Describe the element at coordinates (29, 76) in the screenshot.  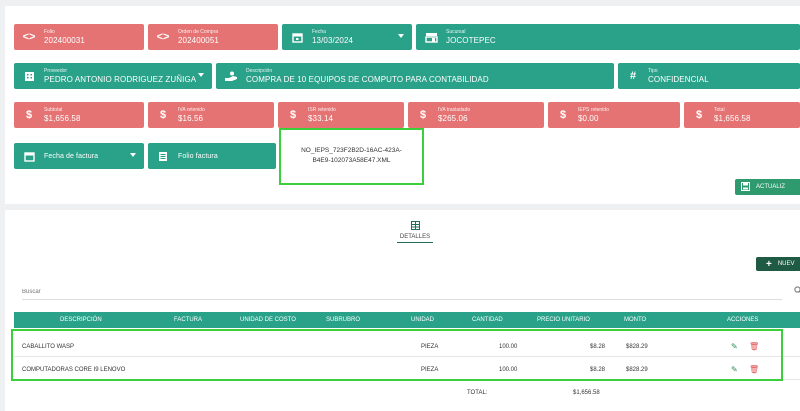
I see `building-icon` at that location.